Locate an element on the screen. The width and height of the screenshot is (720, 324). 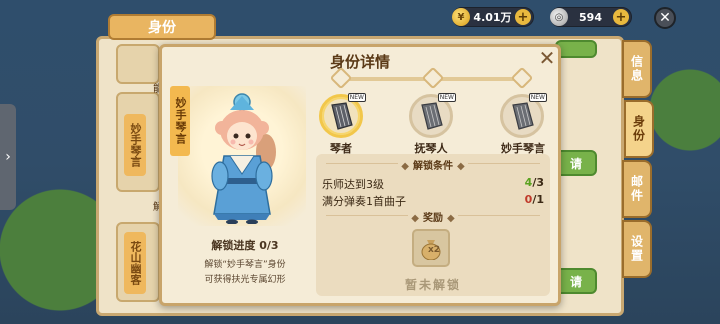
identity-panel-title: 身份 is located at coordinates (162, 27).